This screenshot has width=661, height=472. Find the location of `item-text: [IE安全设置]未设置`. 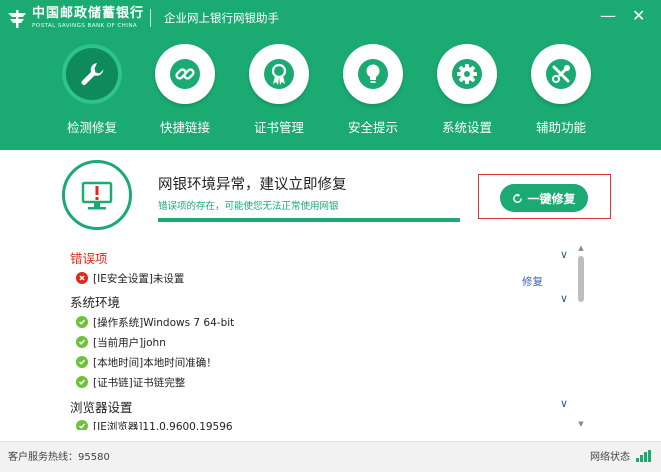

item-text: [IE安全设置]未设置 is located at coordinates (139, 278).